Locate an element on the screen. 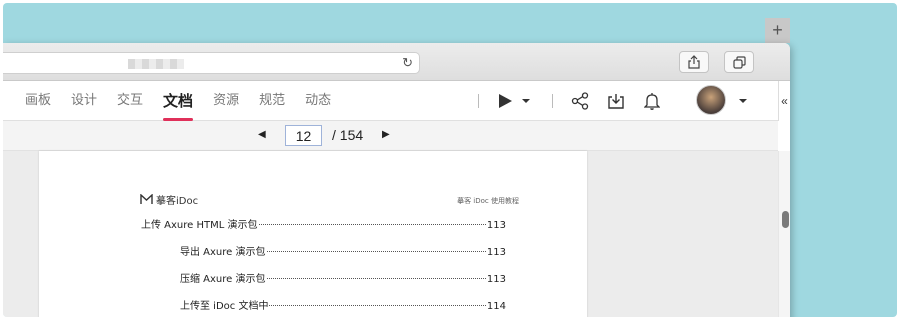 This screenshot has height=320, width=900. browser-chrome: ↻ is located at coordinates (396, 62).